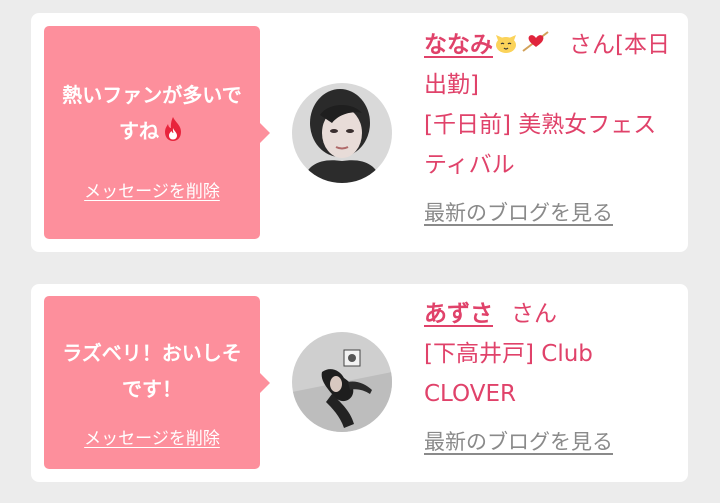 The image size is (720, 503). I want to click on profile-name: ななみ, so click(458, 45).